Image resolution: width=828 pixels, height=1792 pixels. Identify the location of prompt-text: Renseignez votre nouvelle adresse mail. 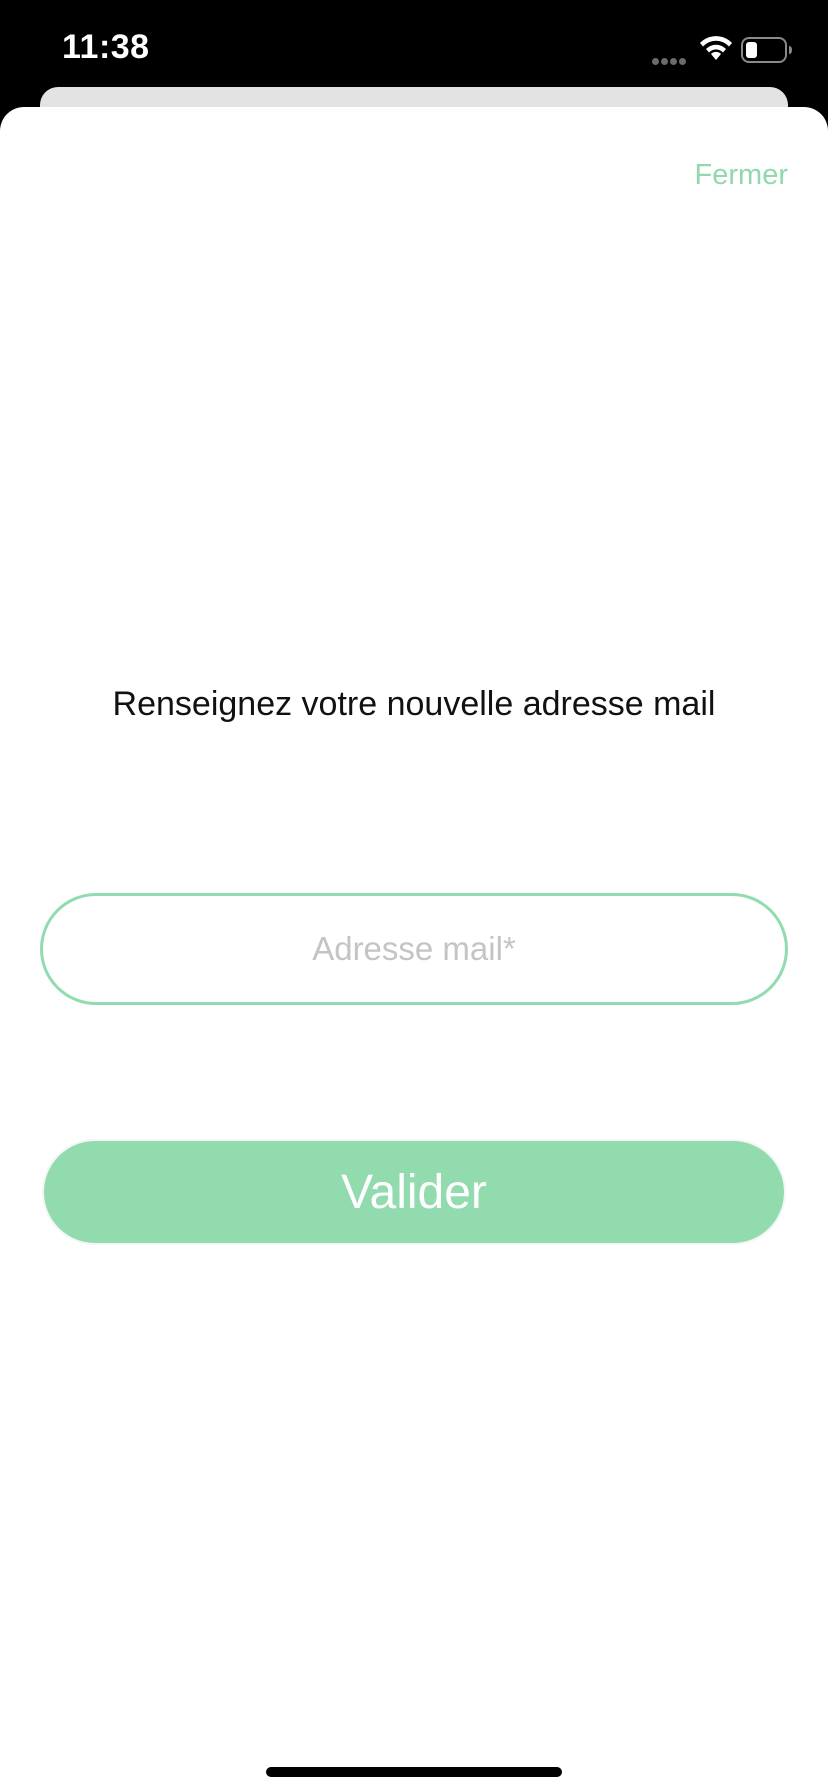
(414, 704).